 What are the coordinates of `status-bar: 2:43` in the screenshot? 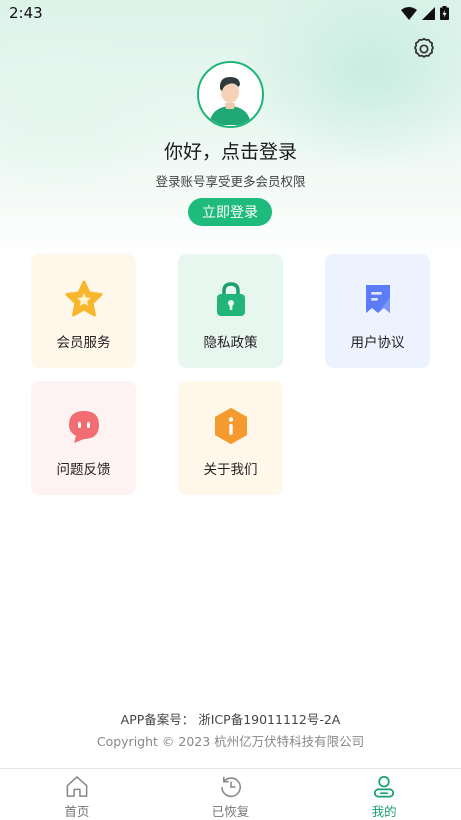 It's located at (230, 13).